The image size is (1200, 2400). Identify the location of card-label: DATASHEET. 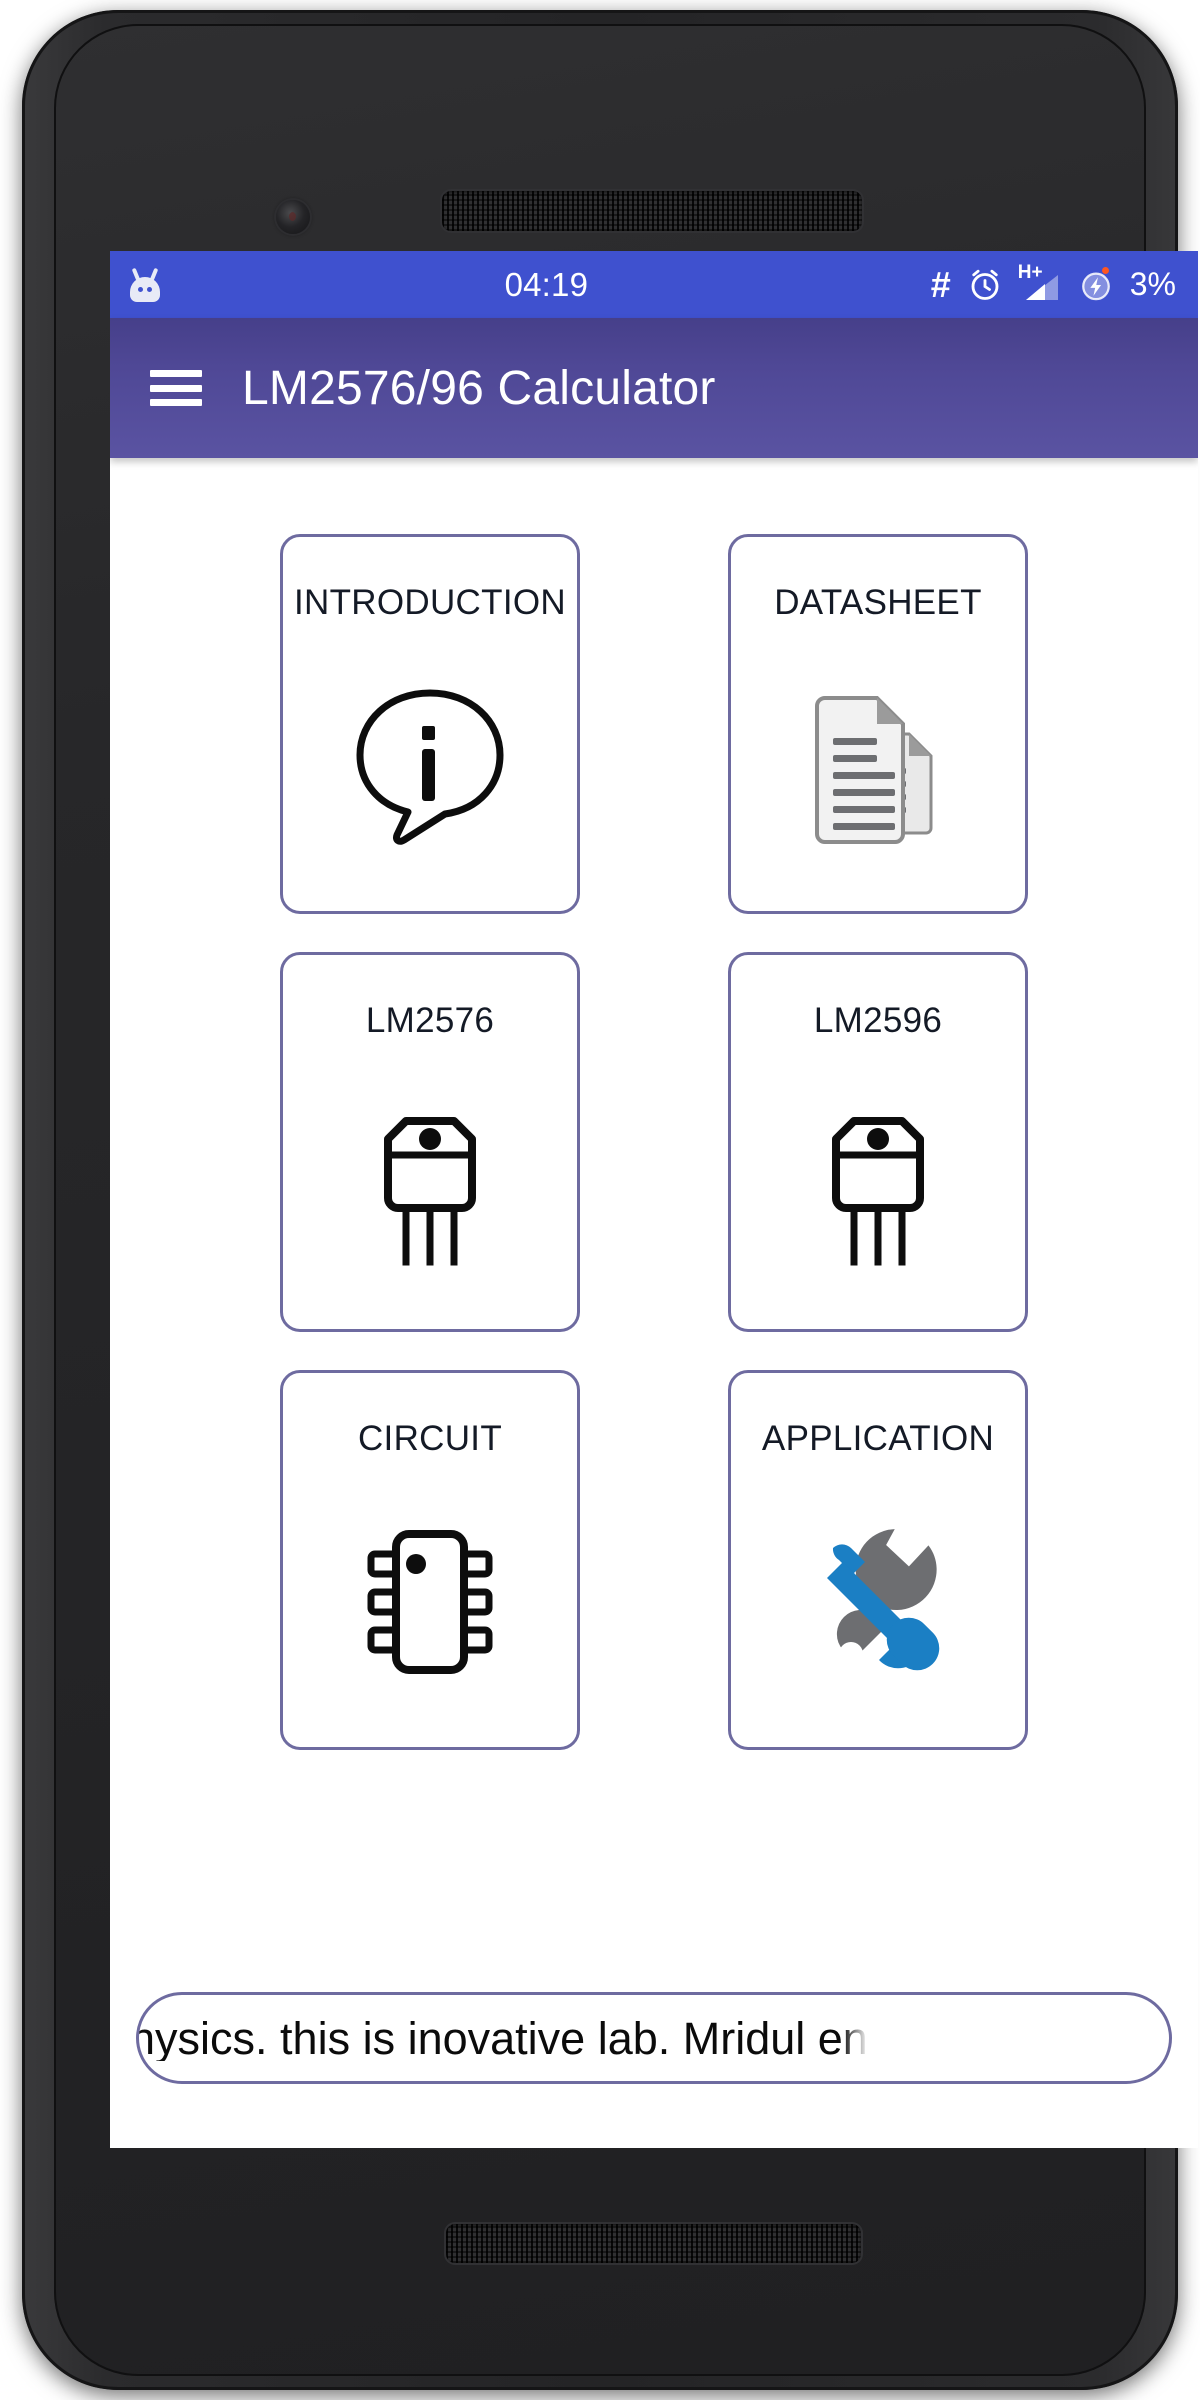
(878, 602).